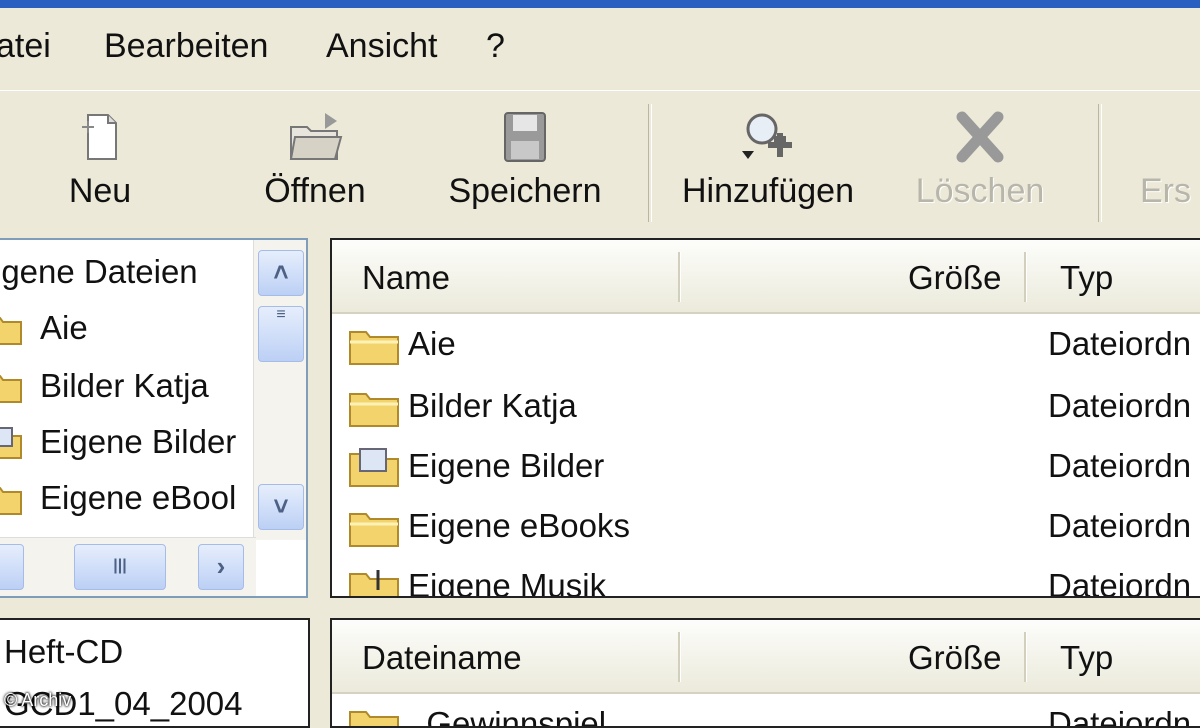 The height and width of the screenshot is (728, 1200). What do you see at coordinates (281, 334) in the screenshot?
I see `scroll-thumb: ≡` at bounding box center [281, 334].